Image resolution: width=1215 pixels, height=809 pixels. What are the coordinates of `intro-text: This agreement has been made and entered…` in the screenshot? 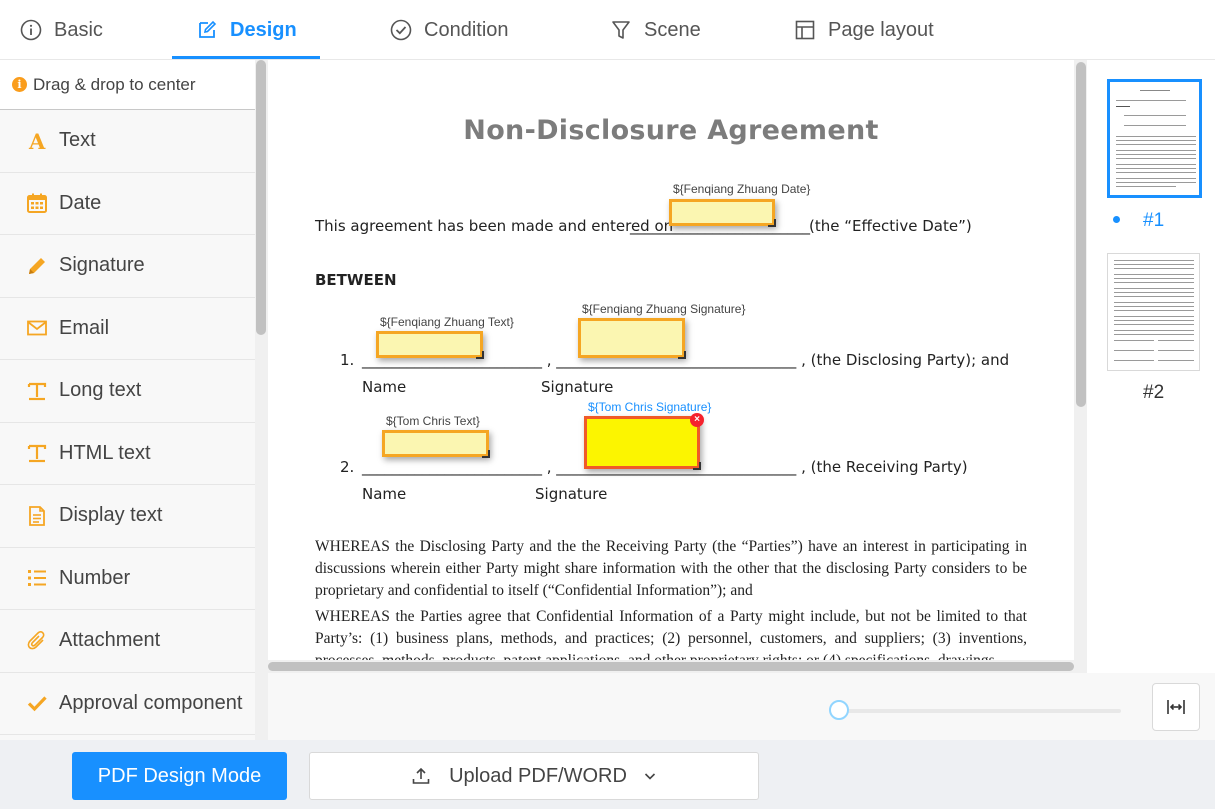 It's located at (494, 226).